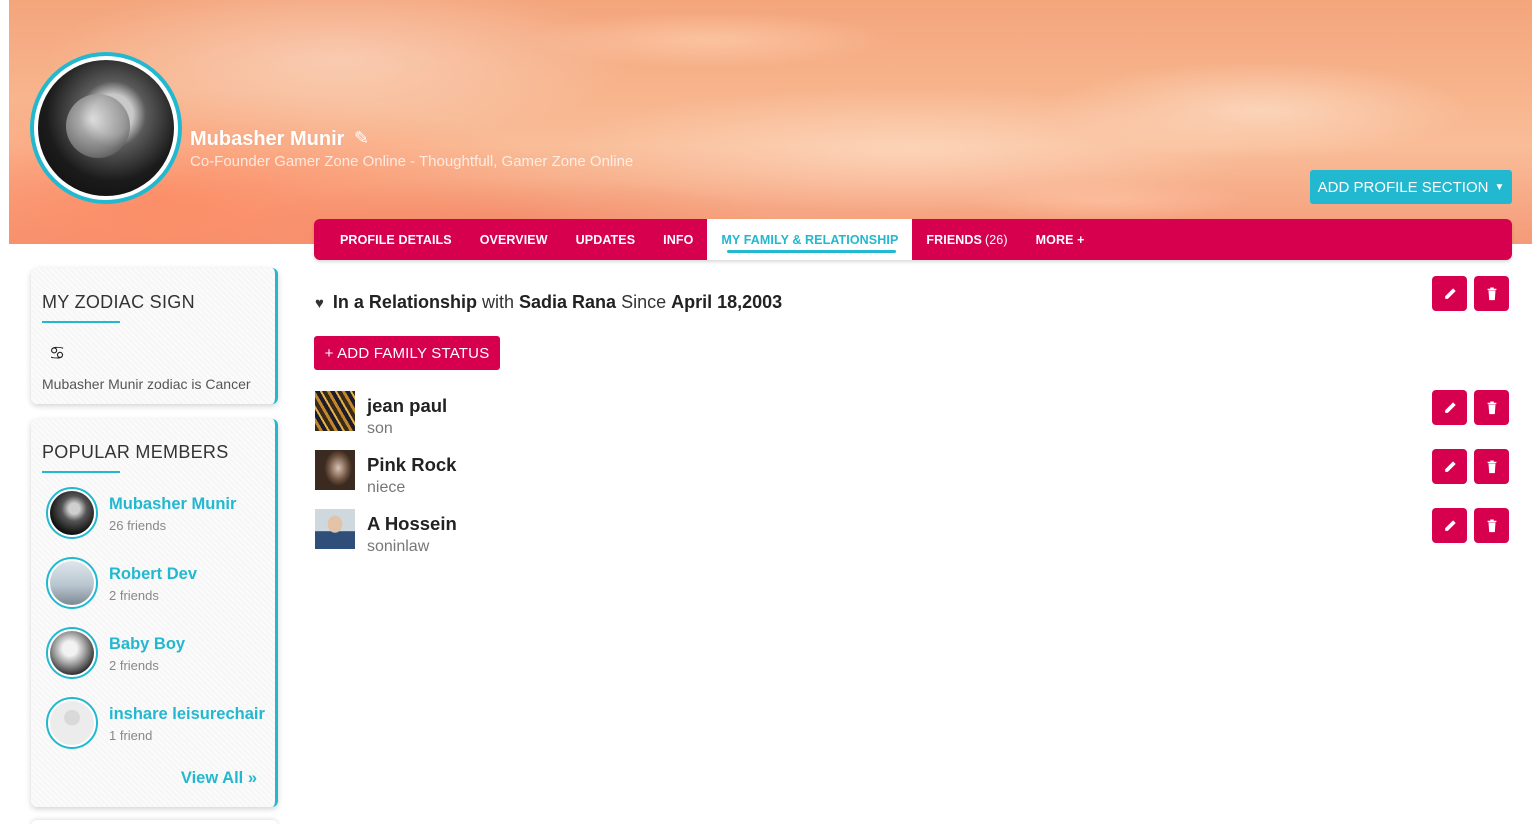 The width and height of the screenshot is (1538, 824). Describe the element at coordinates (361, 138) in the screenshot. I see `edit-name-pencil-icon: ✎` at that location.